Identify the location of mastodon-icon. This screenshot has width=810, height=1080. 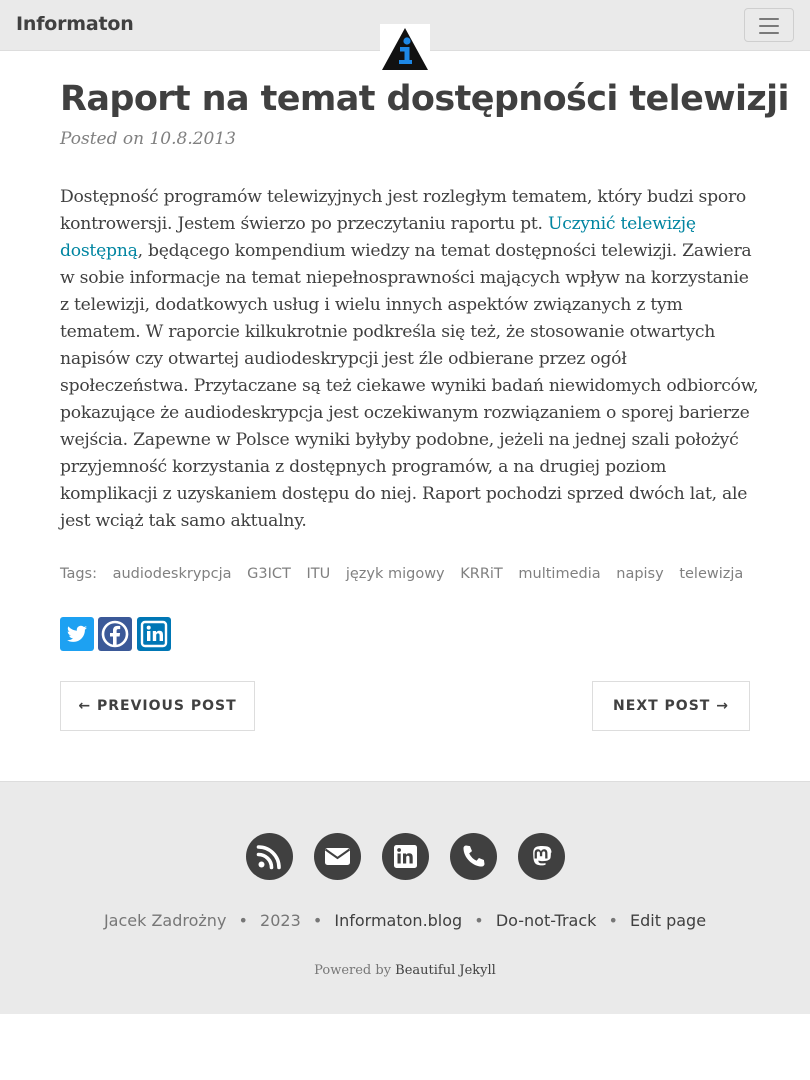
(542, 856).